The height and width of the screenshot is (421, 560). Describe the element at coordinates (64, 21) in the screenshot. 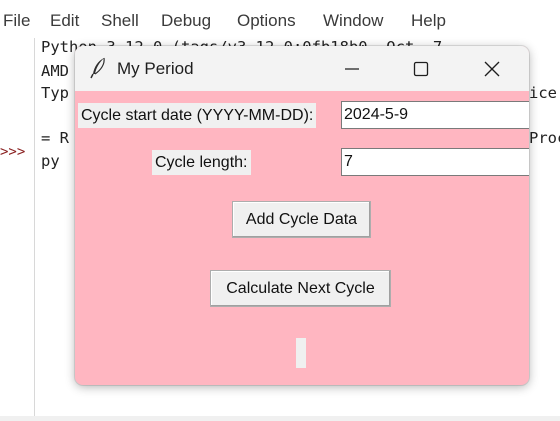

I see `menu-edit: Edit` at that location.